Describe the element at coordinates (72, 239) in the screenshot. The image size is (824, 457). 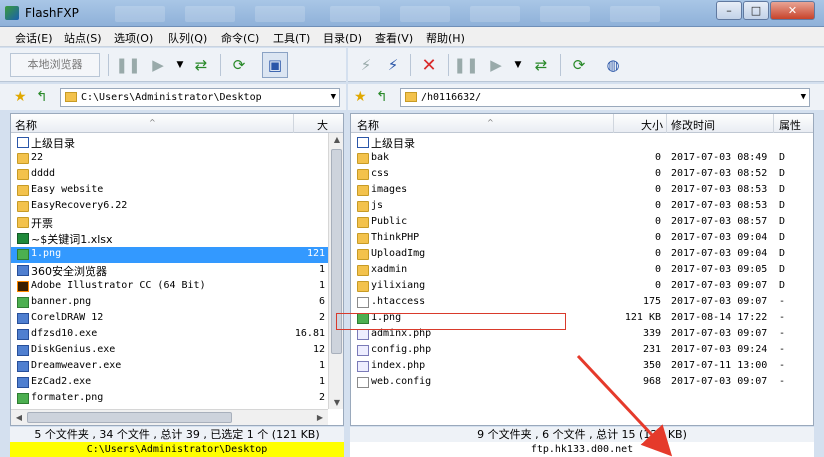
I see `file-name: ~$关键词1.xlsx` at that location.